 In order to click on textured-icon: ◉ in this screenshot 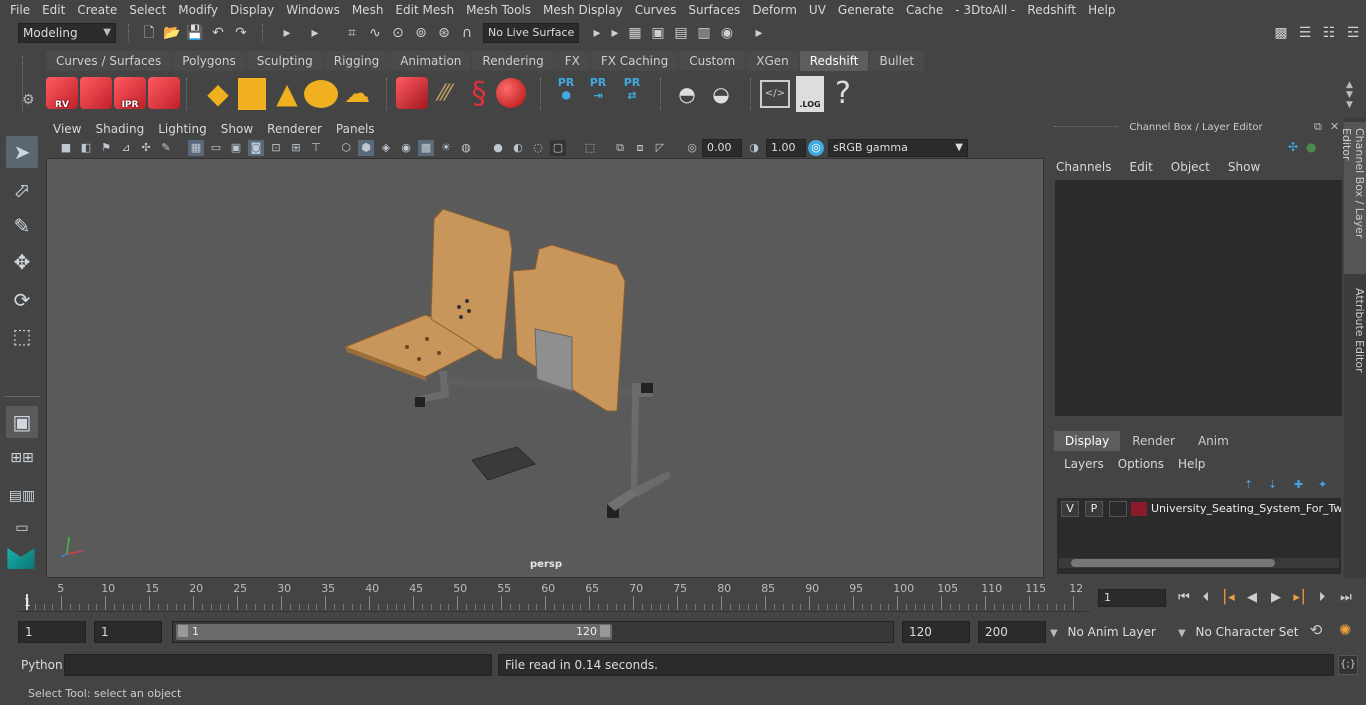, I will do `click(406, 148)`.